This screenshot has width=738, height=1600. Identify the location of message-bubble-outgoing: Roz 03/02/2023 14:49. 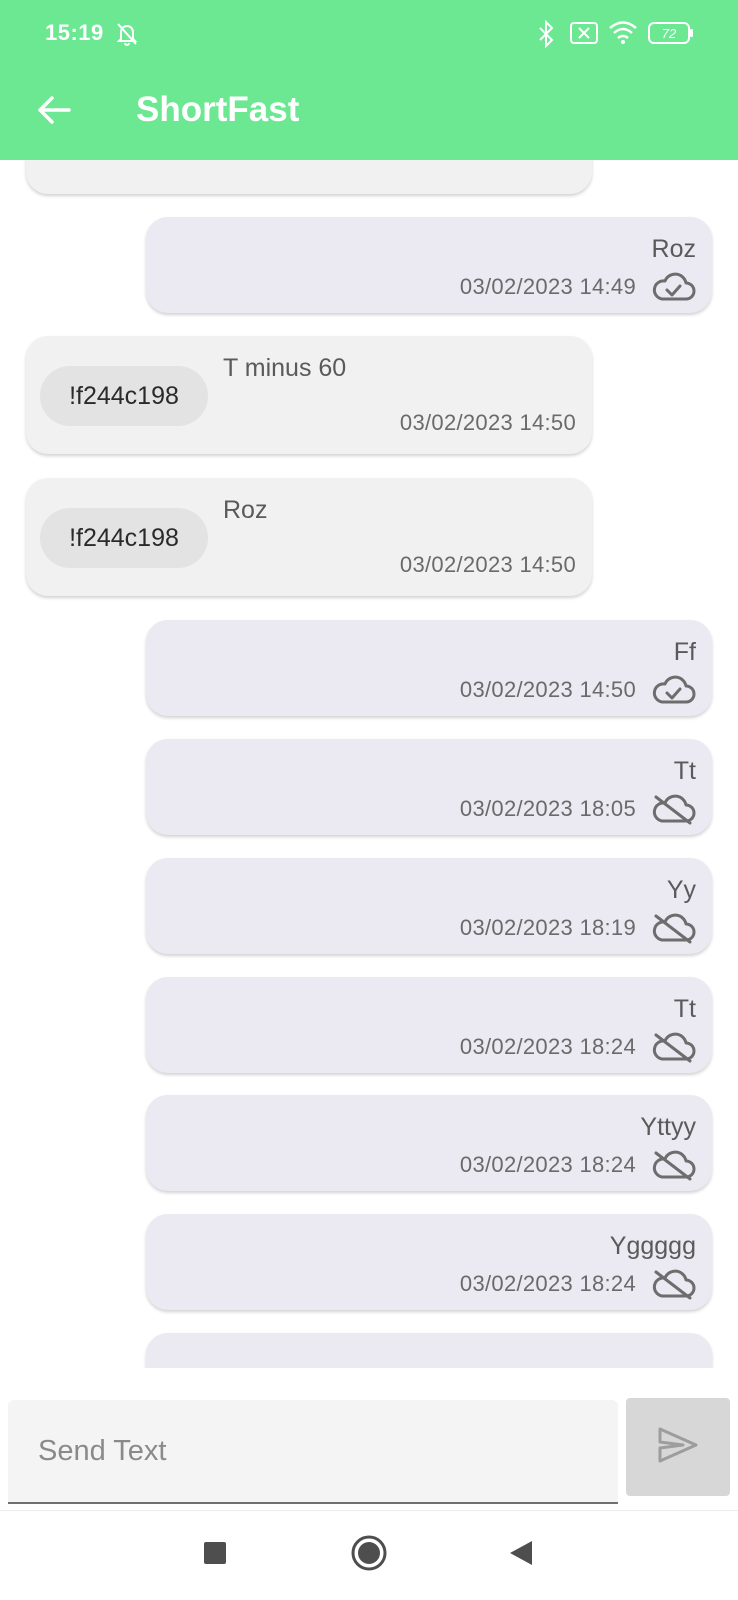
(429, 265).